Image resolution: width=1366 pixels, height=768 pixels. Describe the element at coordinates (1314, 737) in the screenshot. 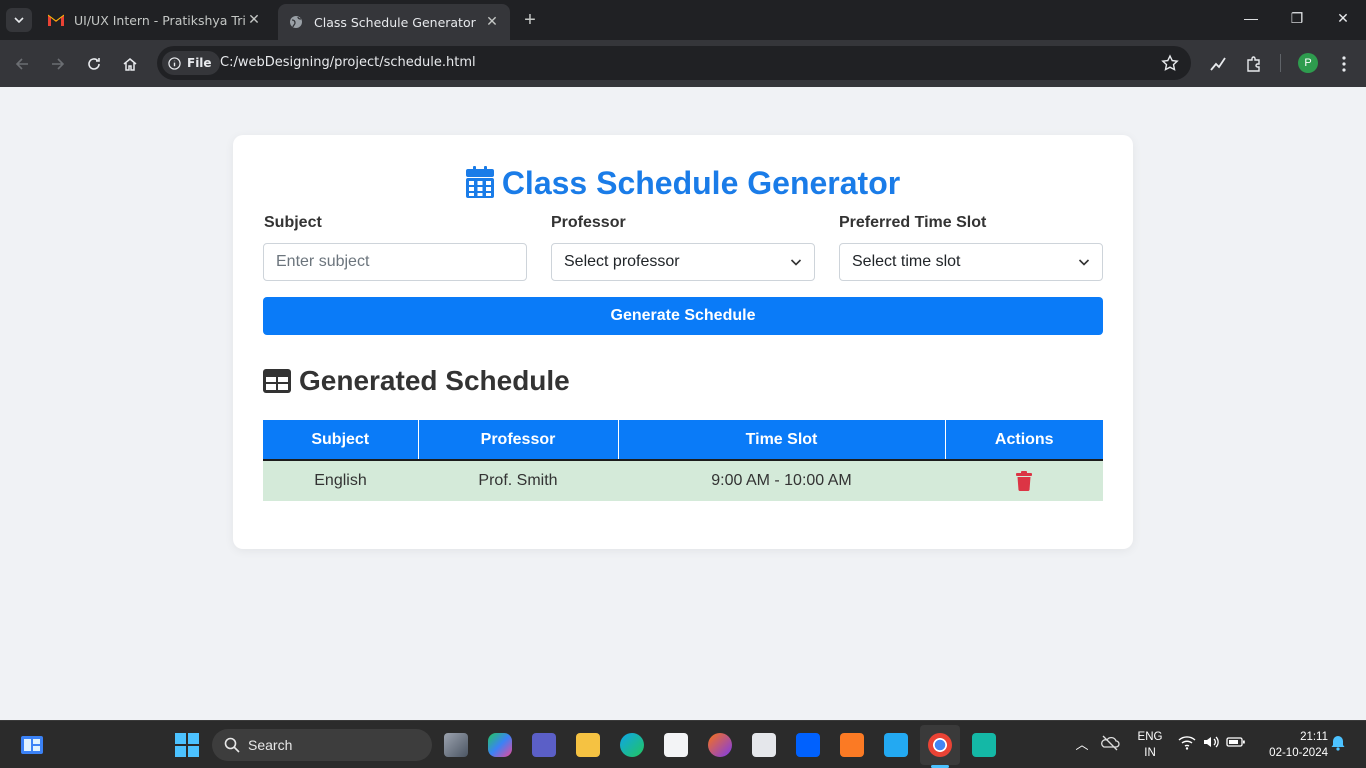

I see `clock-time: 21:11` at that location.